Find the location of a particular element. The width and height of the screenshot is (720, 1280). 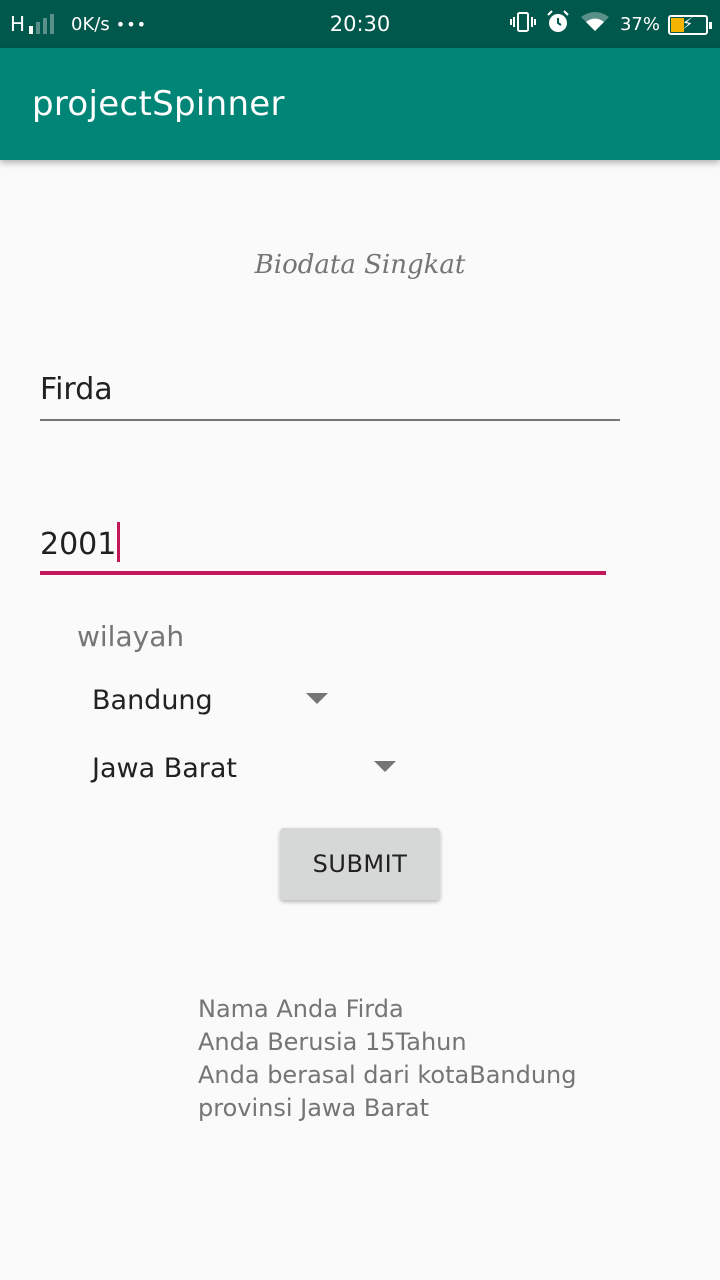

province-spinner: Jawa Barat is located at coordinates (247, 768).